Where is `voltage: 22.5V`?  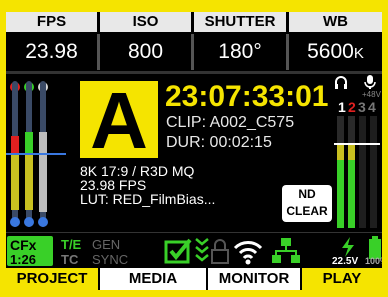
voltage: 22.5V is located at coordinates (345, 261).